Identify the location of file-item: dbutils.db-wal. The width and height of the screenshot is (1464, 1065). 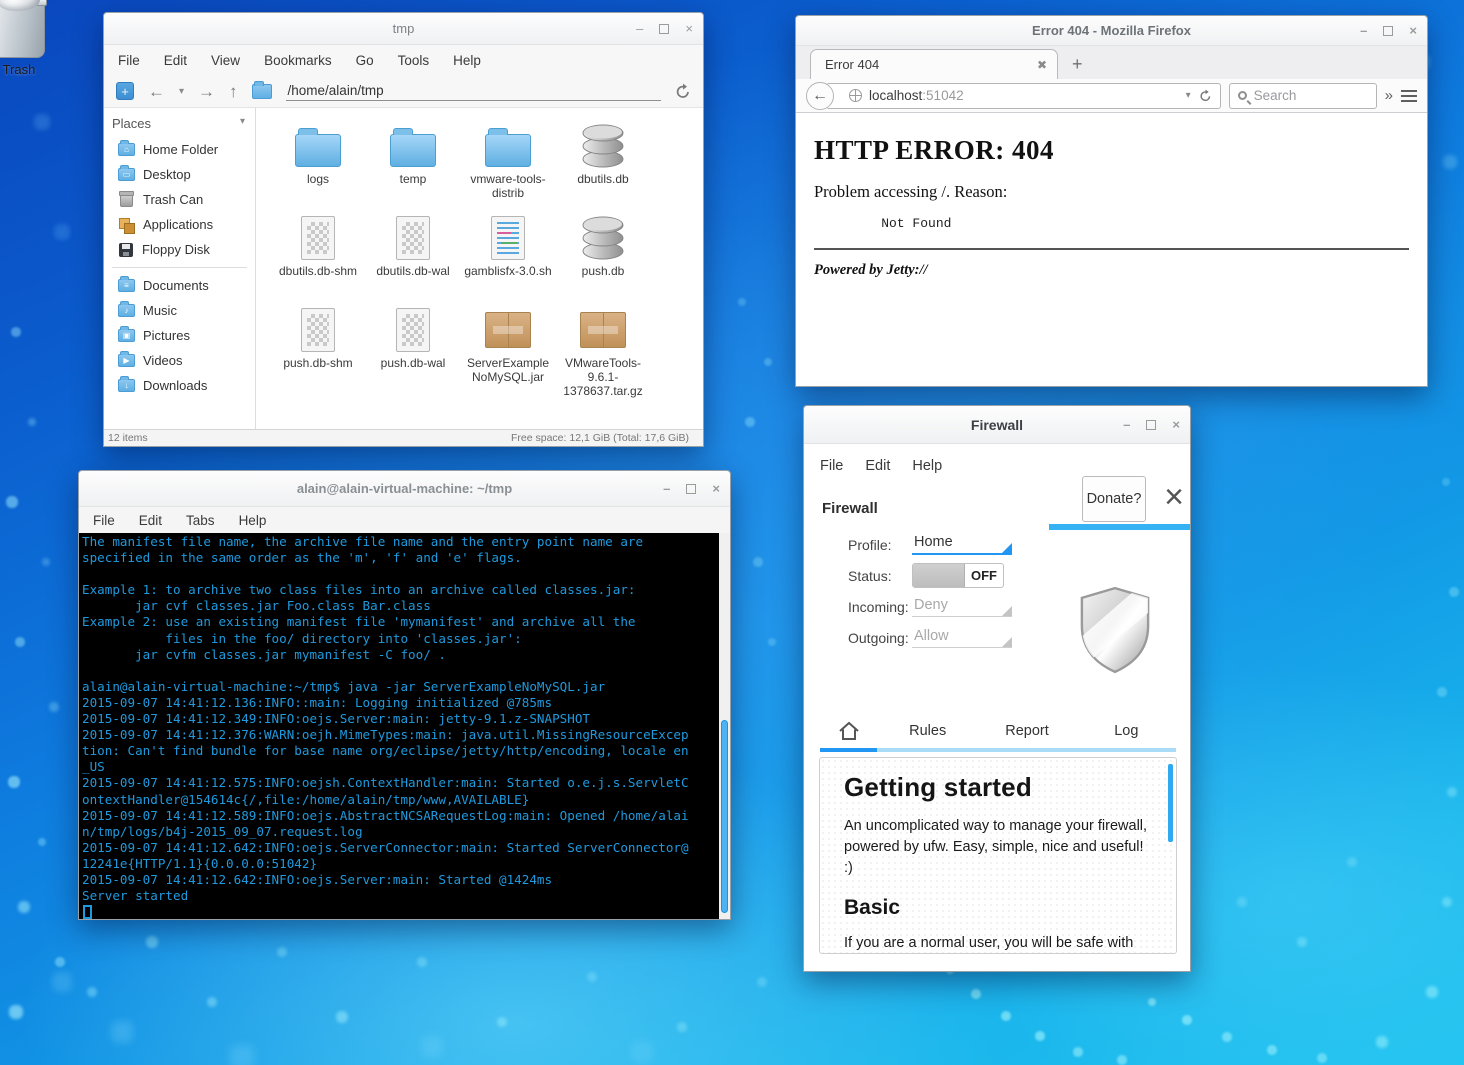
(413, 258).